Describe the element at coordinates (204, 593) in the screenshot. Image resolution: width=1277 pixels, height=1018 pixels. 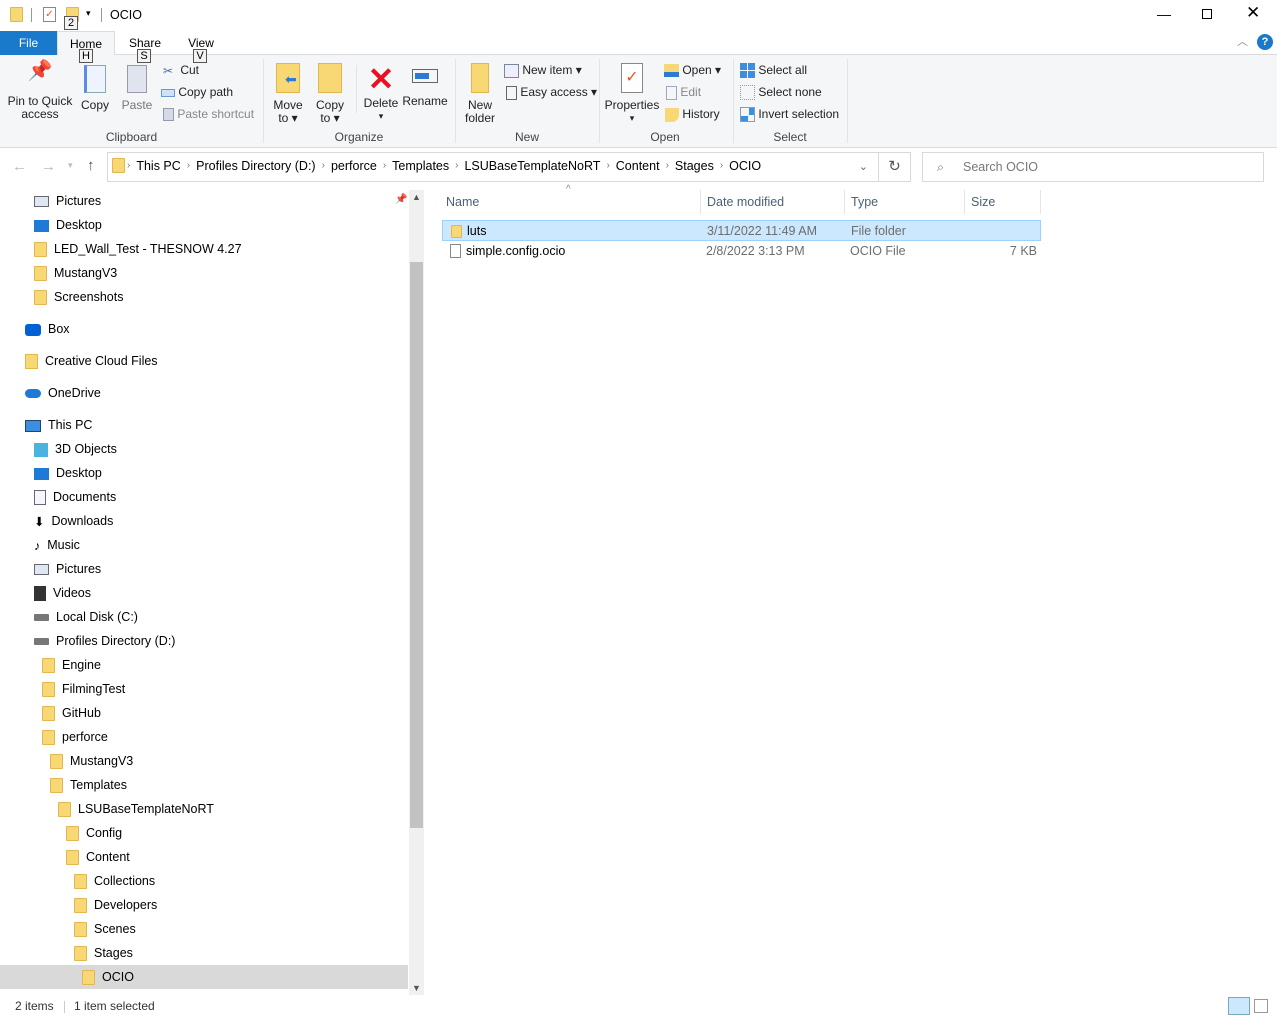
I see `nav-item: Videos` at that location.